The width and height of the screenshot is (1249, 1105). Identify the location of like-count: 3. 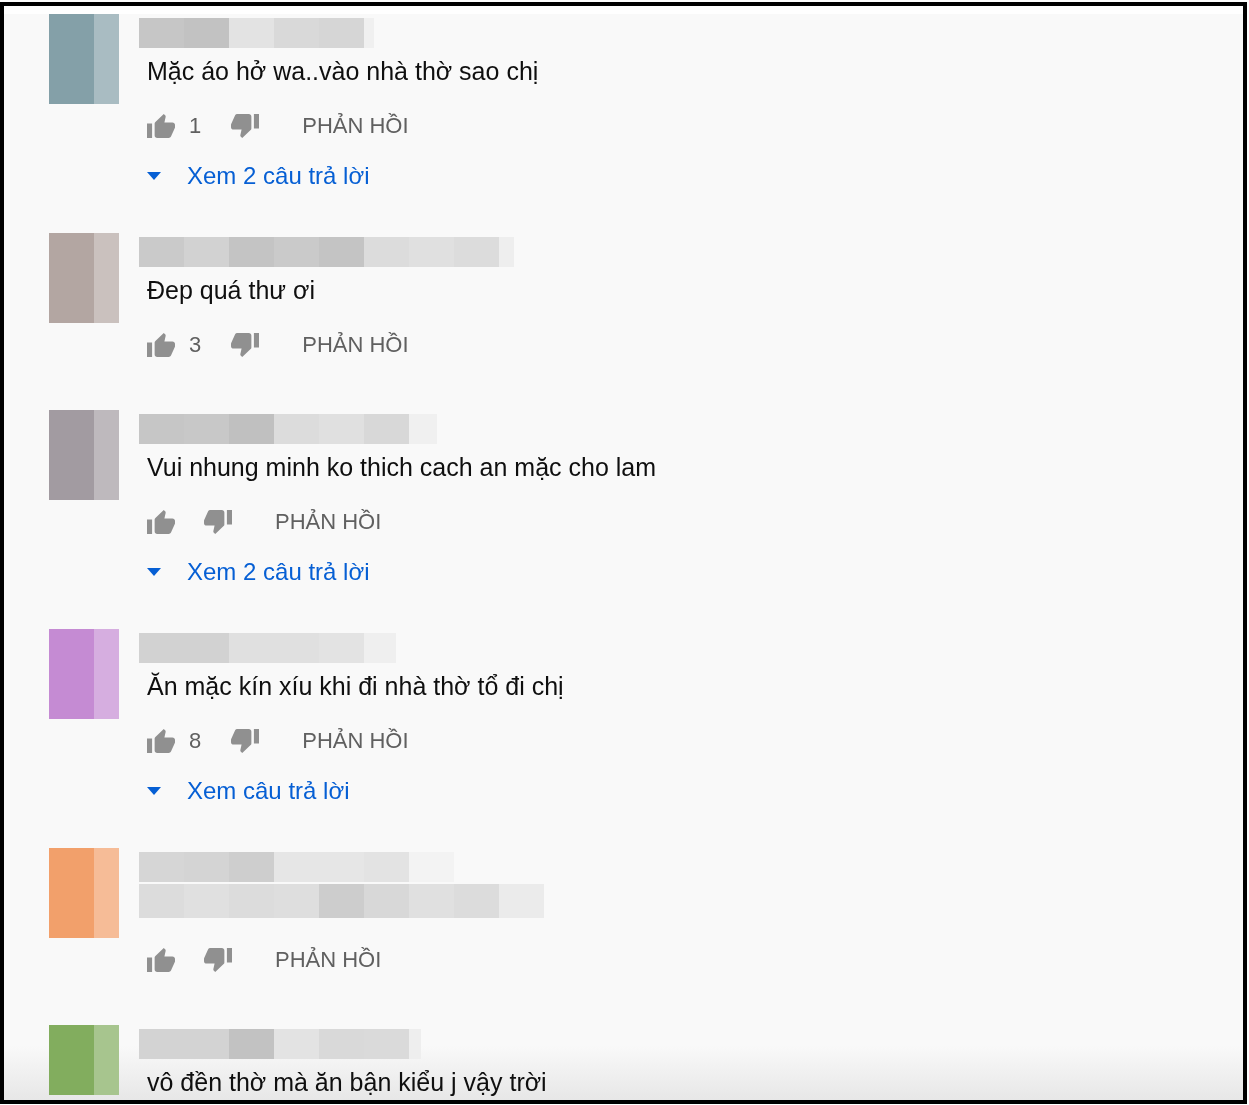
(195, 345).